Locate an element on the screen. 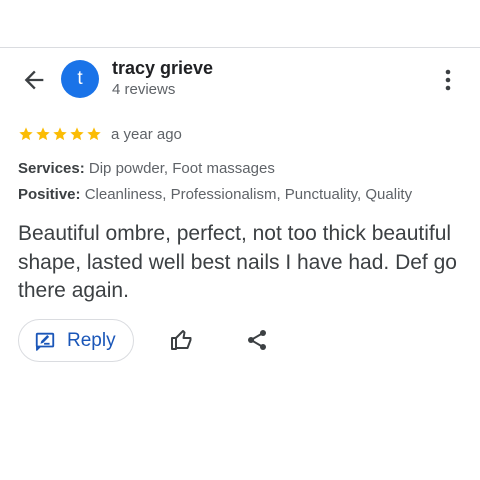  share-icon is located at coordinates (257, 340).